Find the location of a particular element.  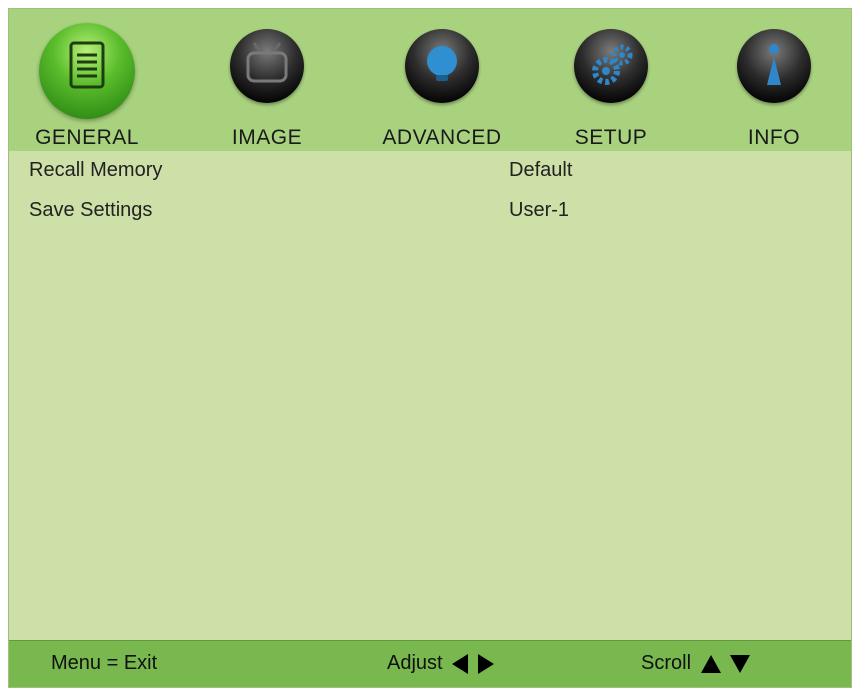

right-arrow-icon is located at coordinates (485, 663).